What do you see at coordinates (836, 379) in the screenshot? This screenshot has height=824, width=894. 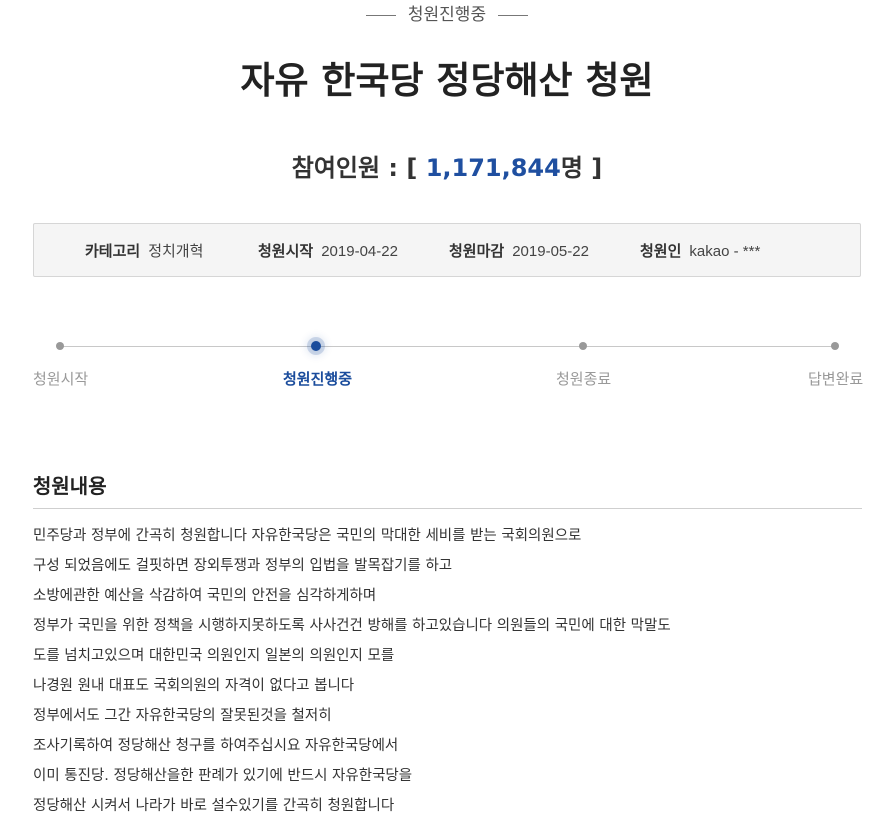 I see `step-label-answered: 답변완료` at bounding box center [836, 379].